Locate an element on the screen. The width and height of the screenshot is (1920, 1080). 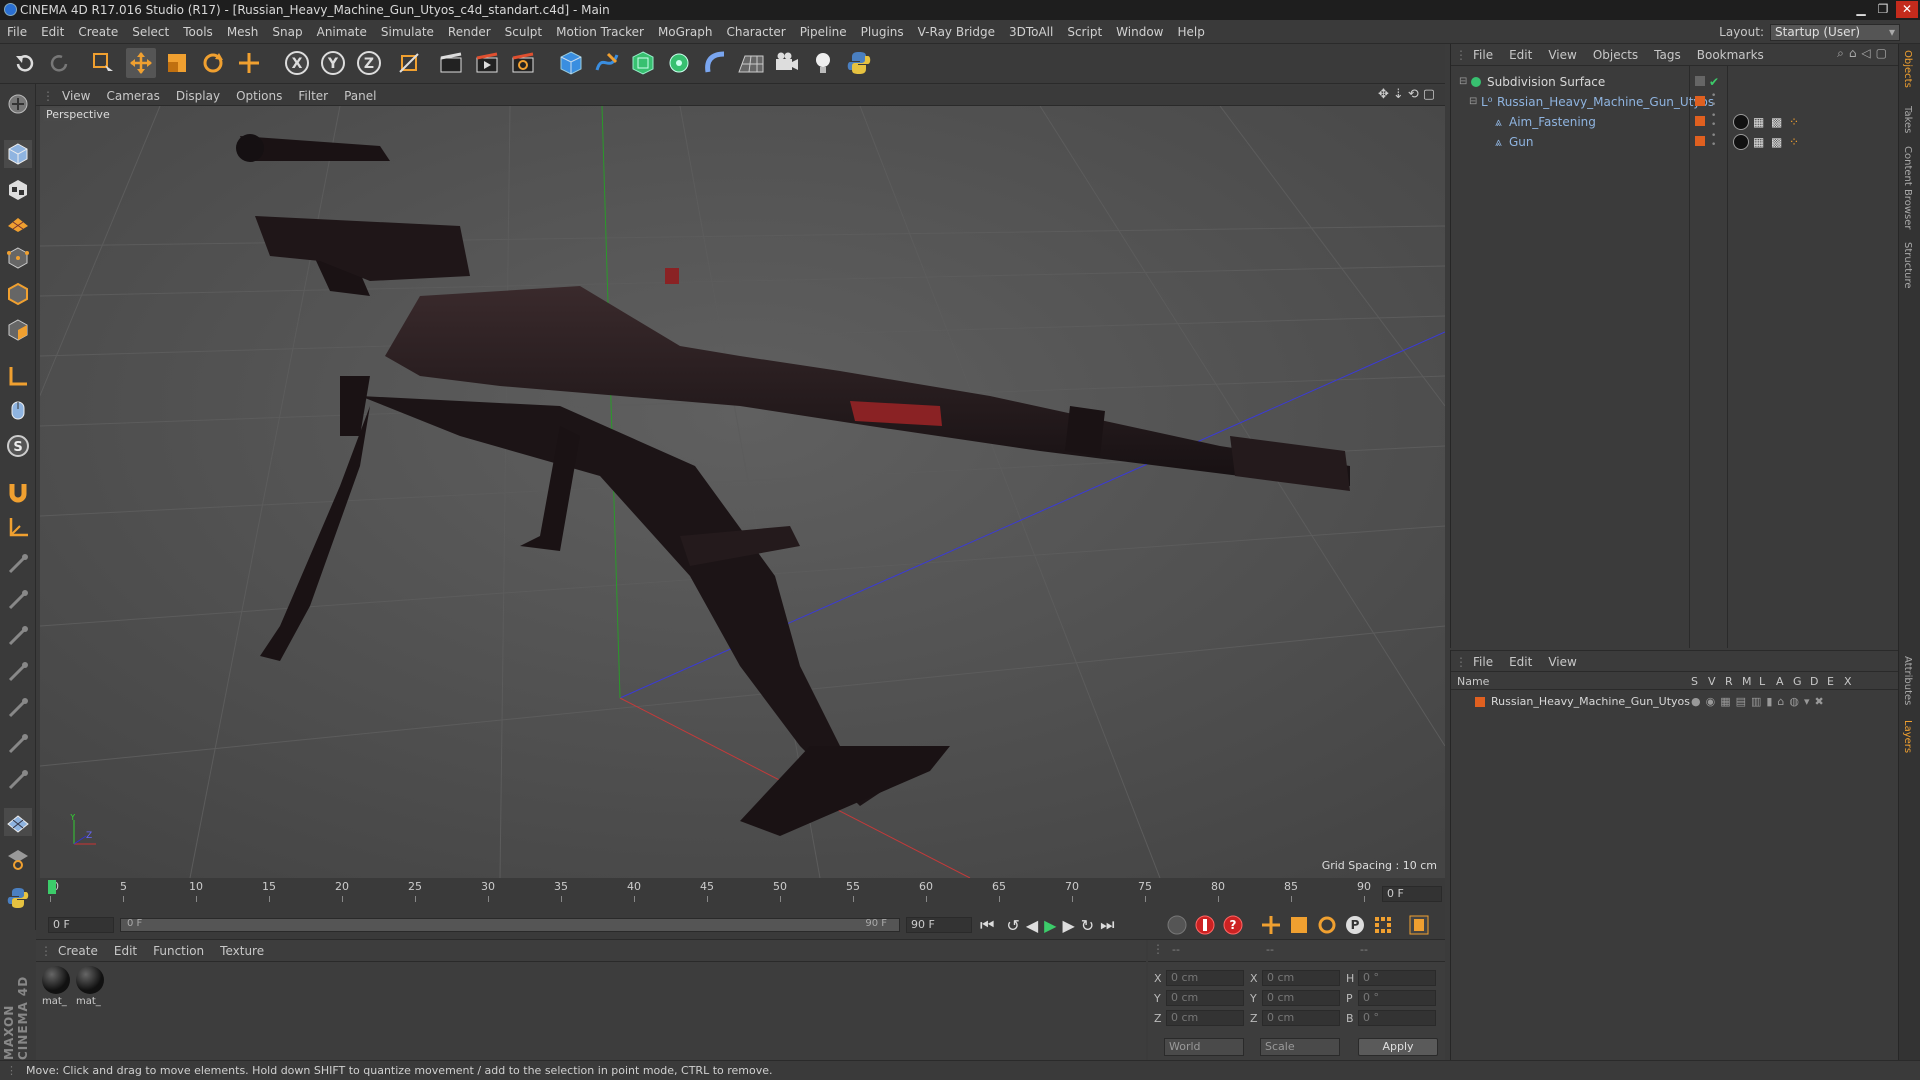
move-tool-button is located at coordinates (141, 63).